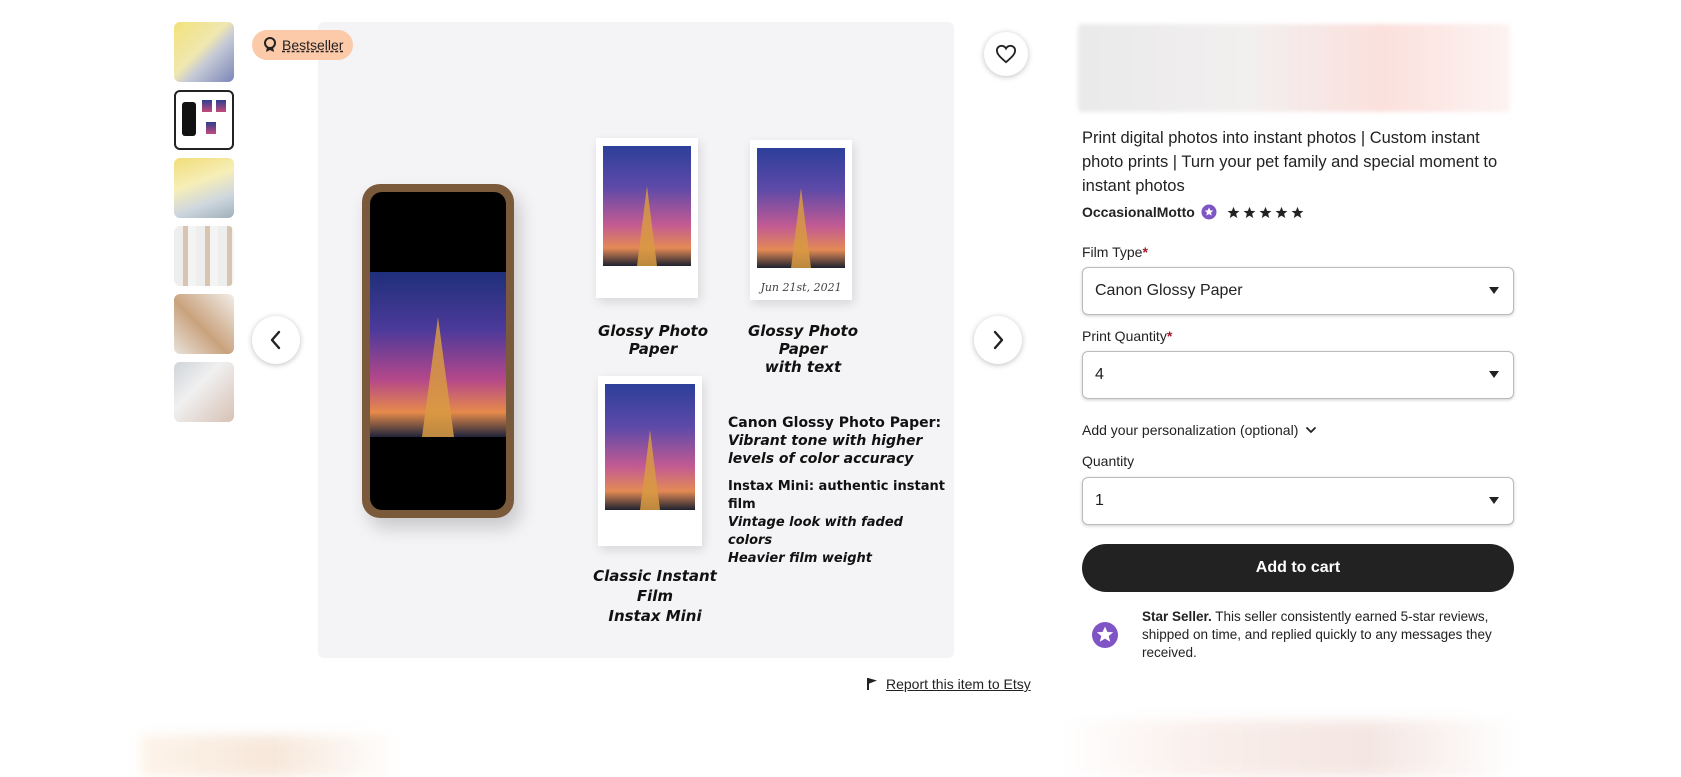 Image resolution: width=1681 pixels, height=777 pixels. I want to click on report-item-label: Report this item to Etsy, so click(958, 684).